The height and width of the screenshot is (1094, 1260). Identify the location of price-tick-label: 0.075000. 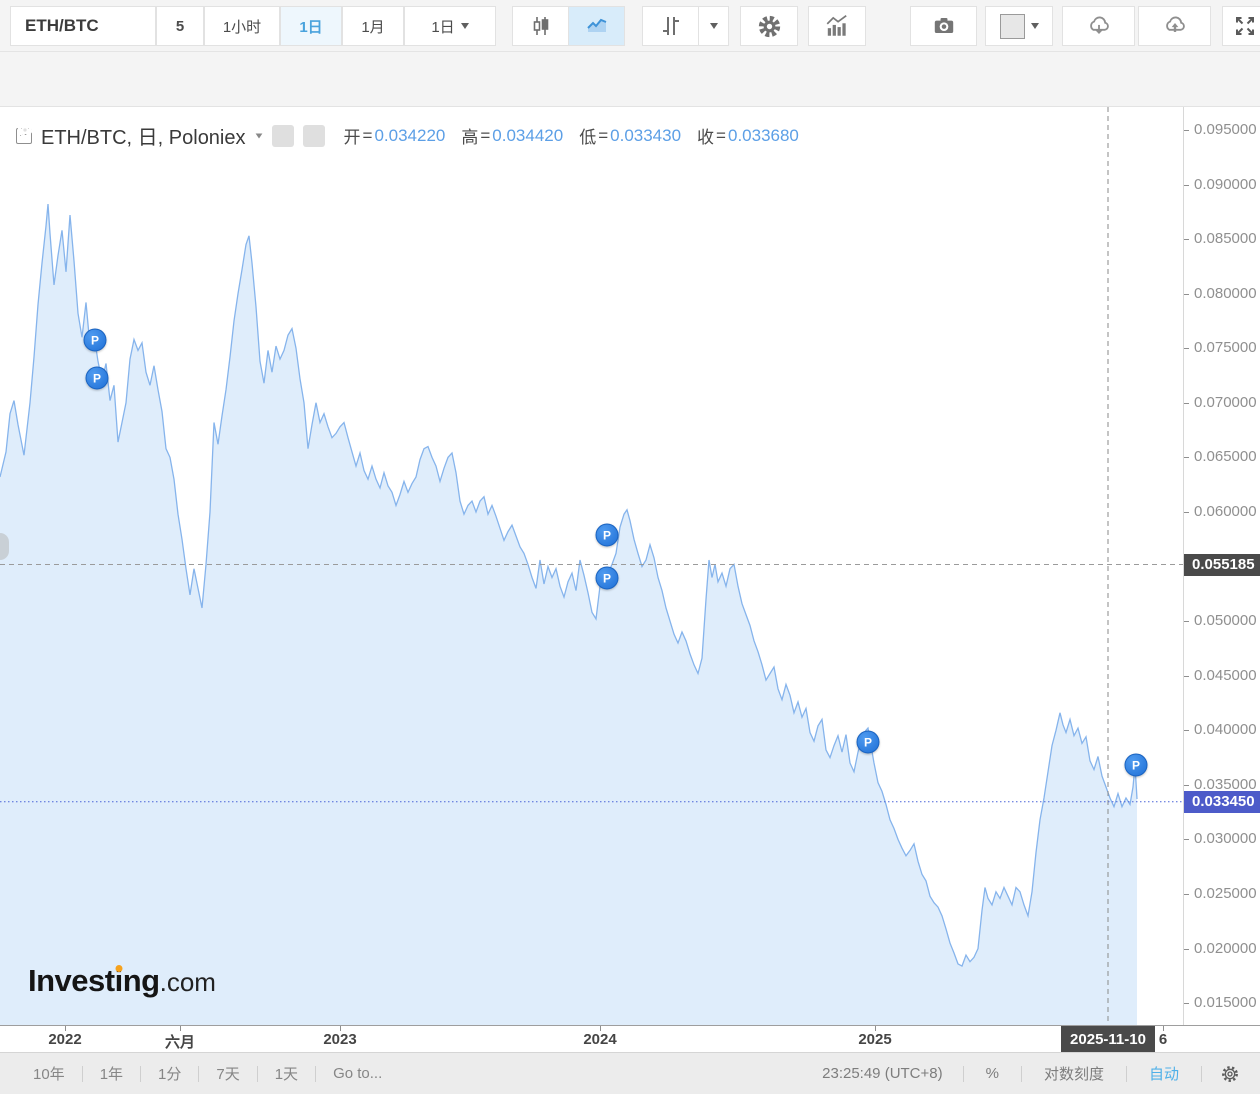
(1225, 348).